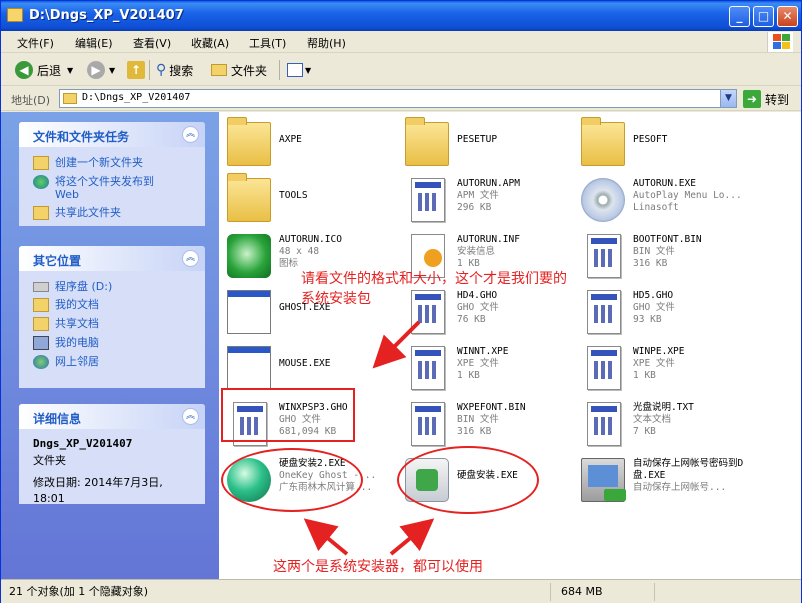 This screenshot has height=603, width=802. I want to click on forward-arrow-icon: ▶, so click(96, 70).